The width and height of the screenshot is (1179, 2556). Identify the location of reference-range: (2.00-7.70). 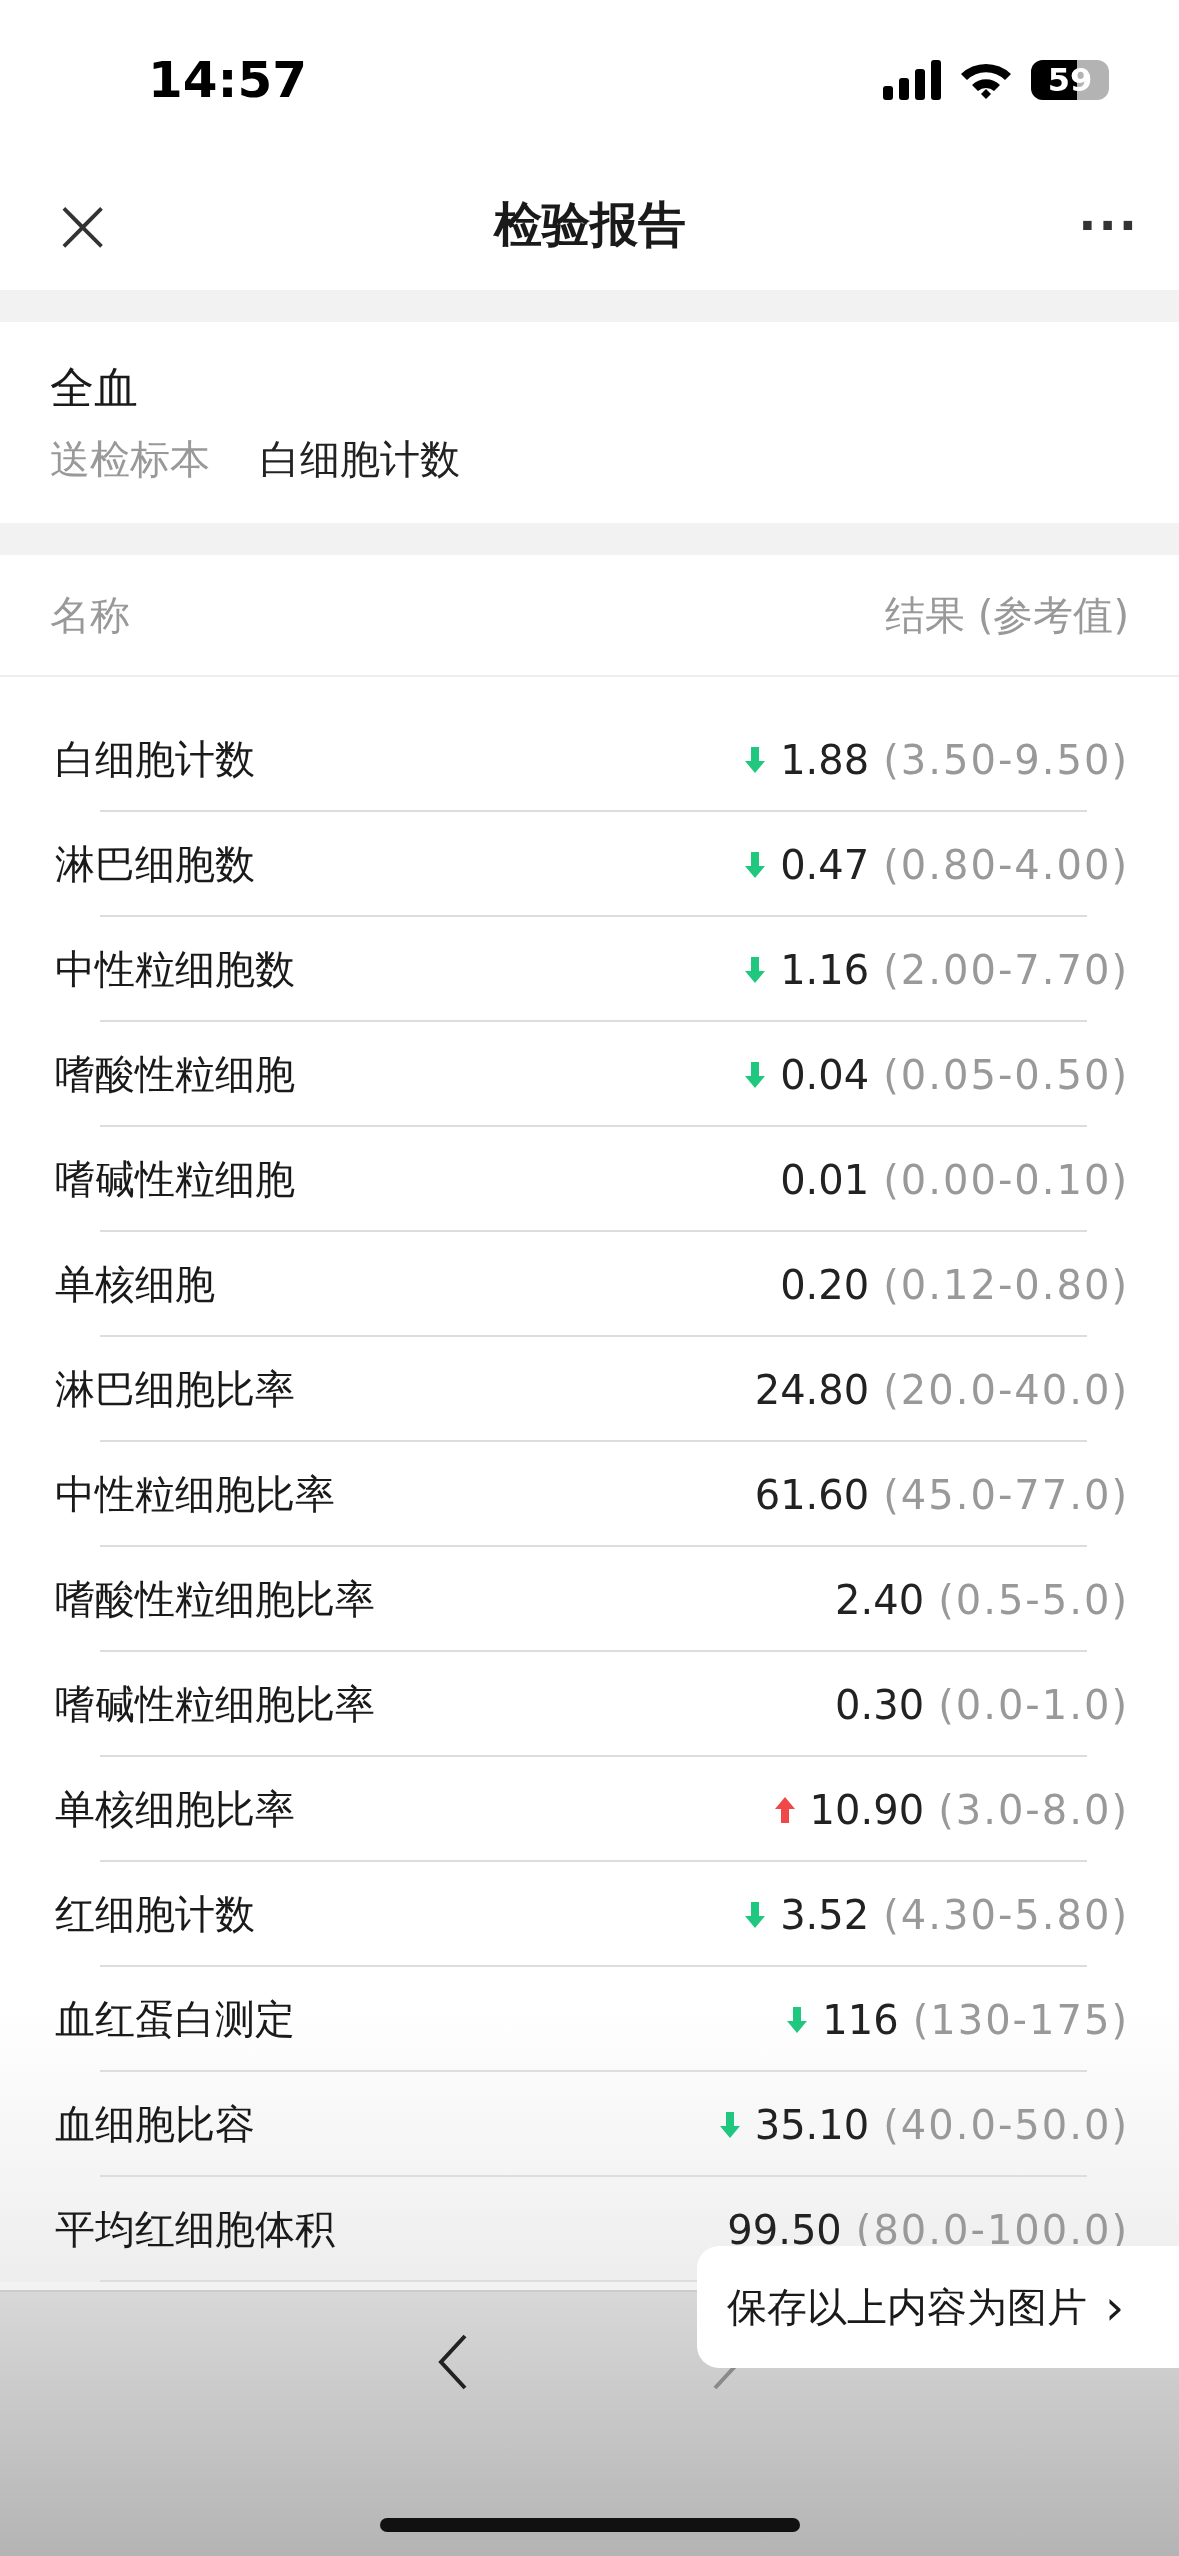
(1006, 969).